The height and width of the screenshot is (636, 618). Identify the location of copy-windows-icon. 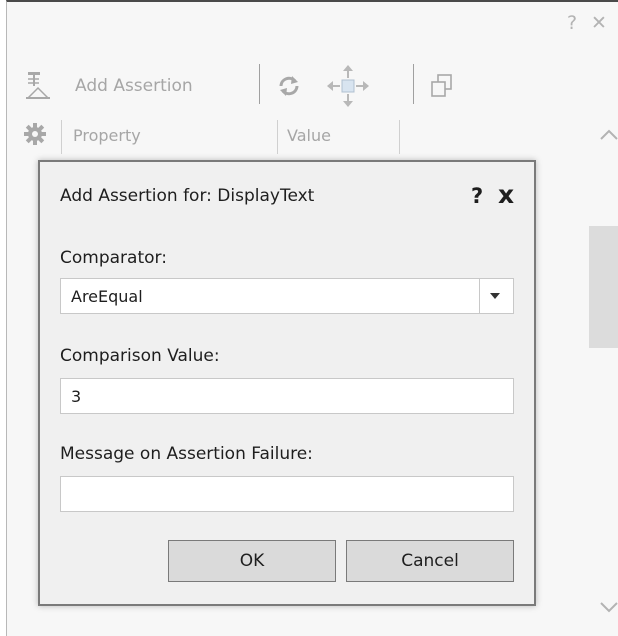
(442, 88).